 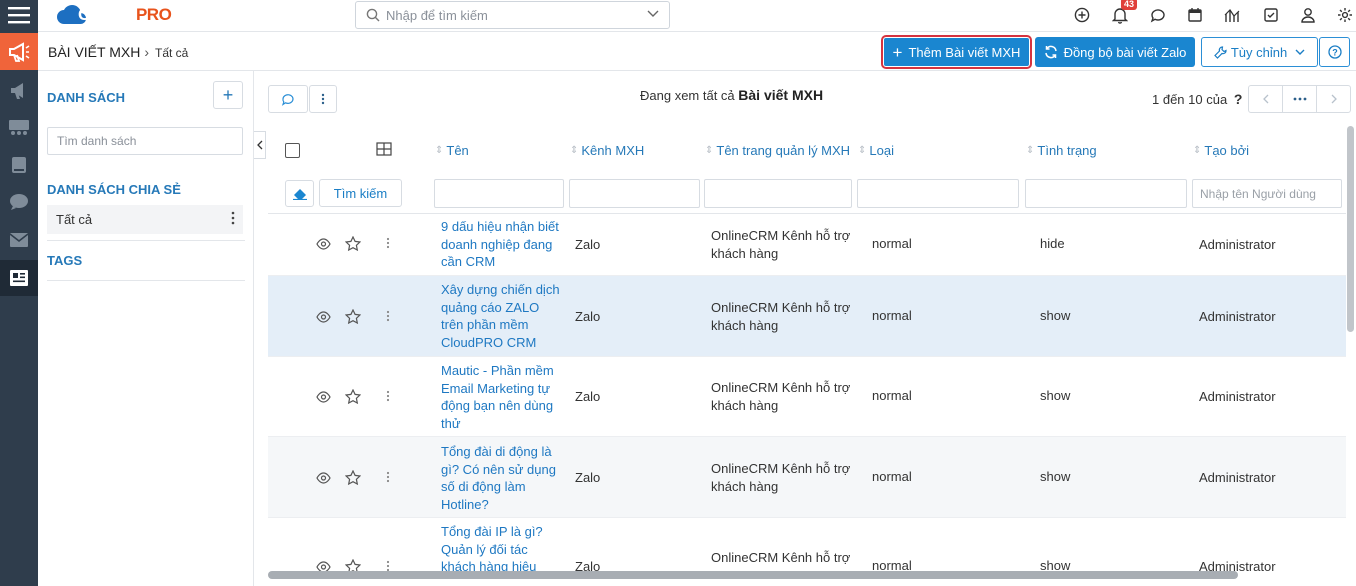 What do you see at coordinates (1259, 52) in the screenshot?
I see `customize-dropdown-button: Tùy chỉnh` at bounding box center [1259, 52].